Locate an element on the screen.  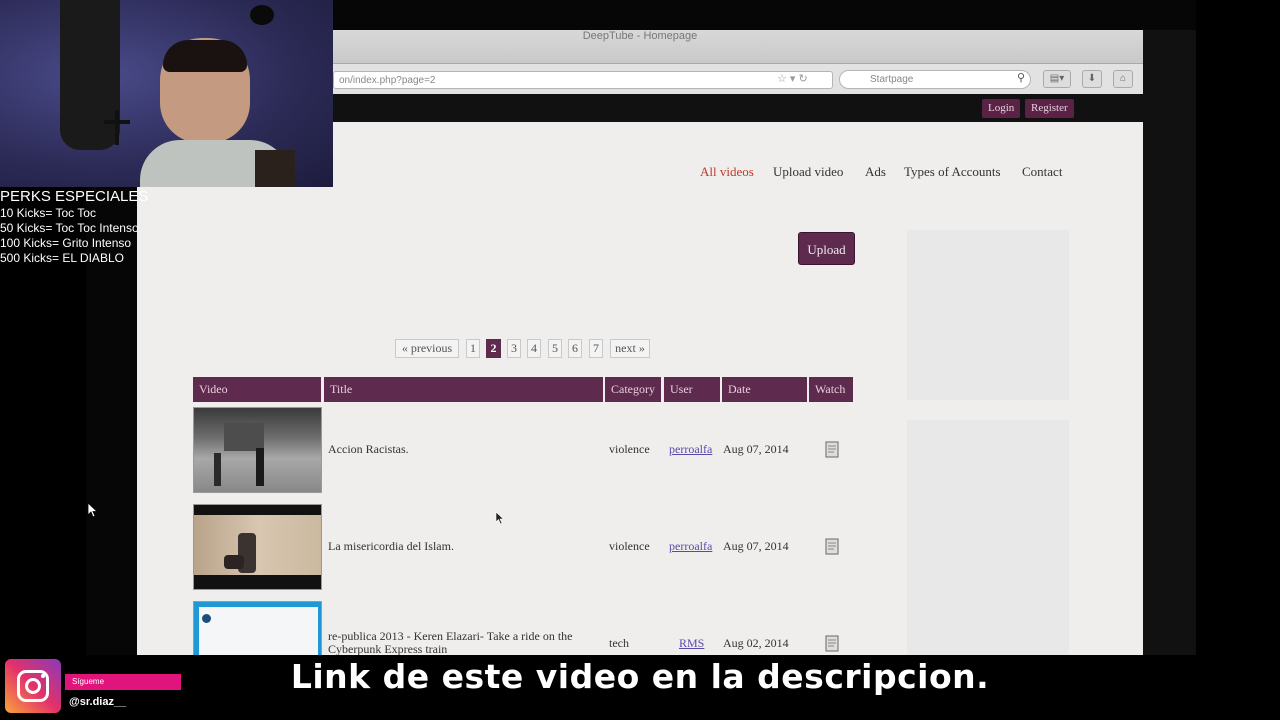
url-bar: on/index.php?page=2 is located at coordinates (583, 80).